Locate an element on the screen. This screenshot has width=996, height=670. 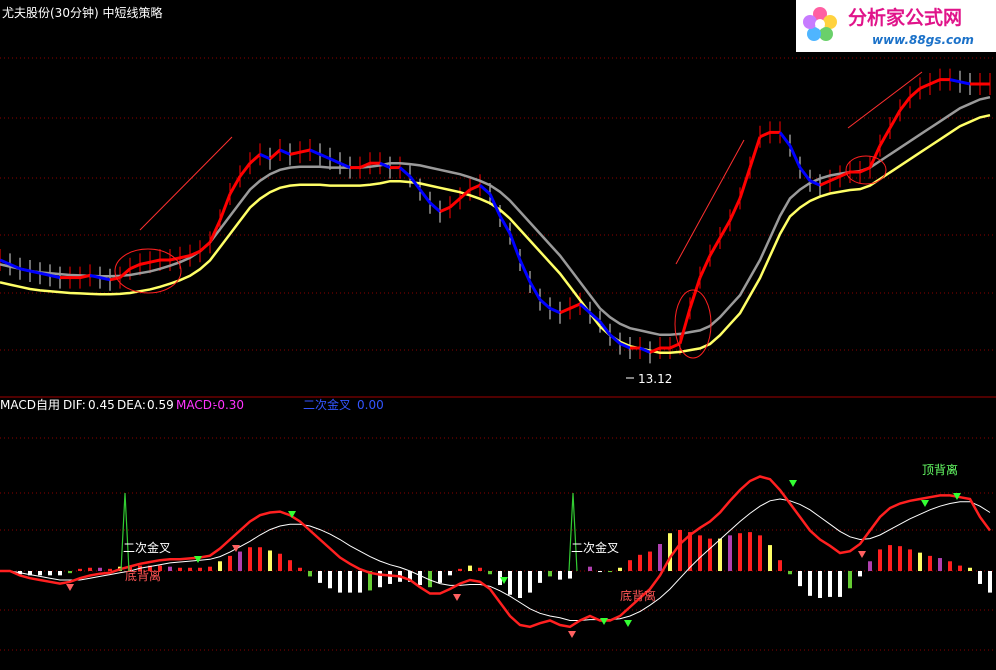
cross-label: 二次金叉 is located at coordinates (327, 404).